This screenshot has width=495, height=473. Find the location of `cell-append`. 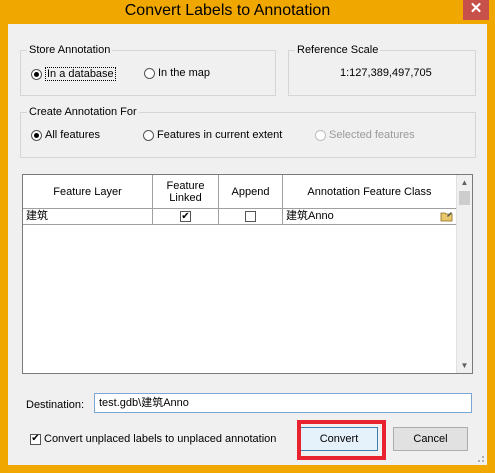

cell-append is located at coordinates (251, 217).